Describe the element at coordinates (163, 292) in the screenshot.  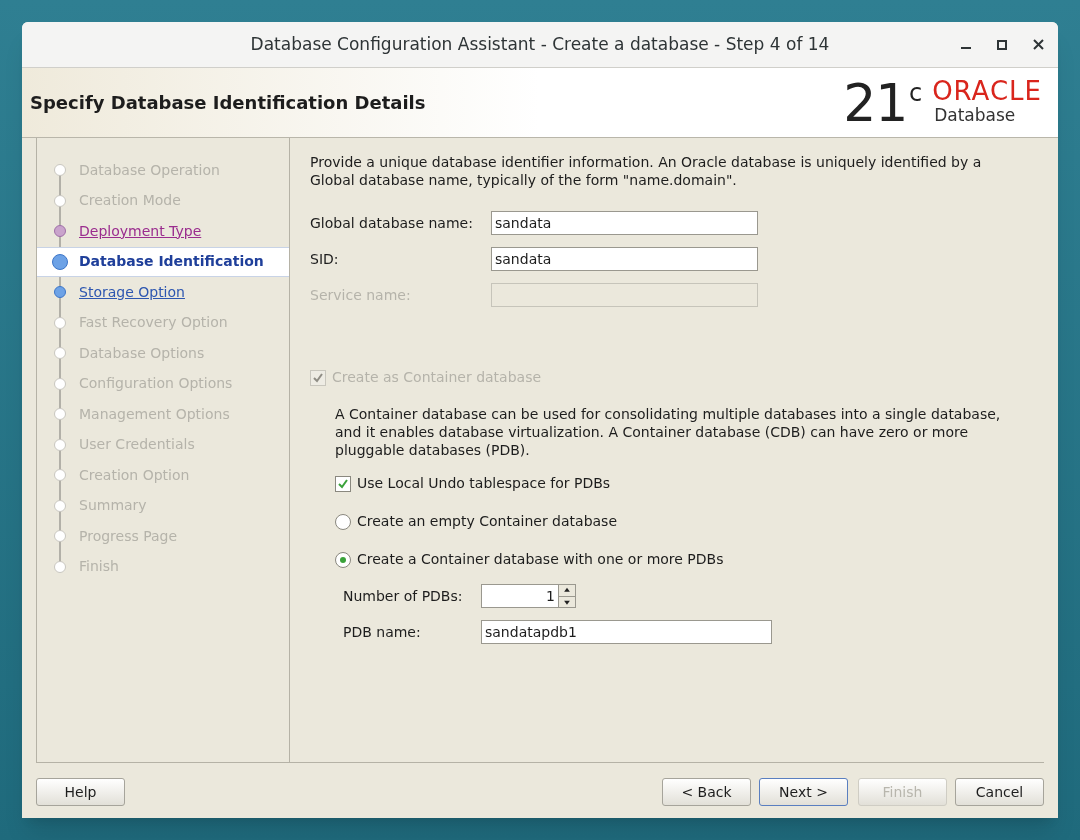
I see `step-item: Storage Option` at that location.